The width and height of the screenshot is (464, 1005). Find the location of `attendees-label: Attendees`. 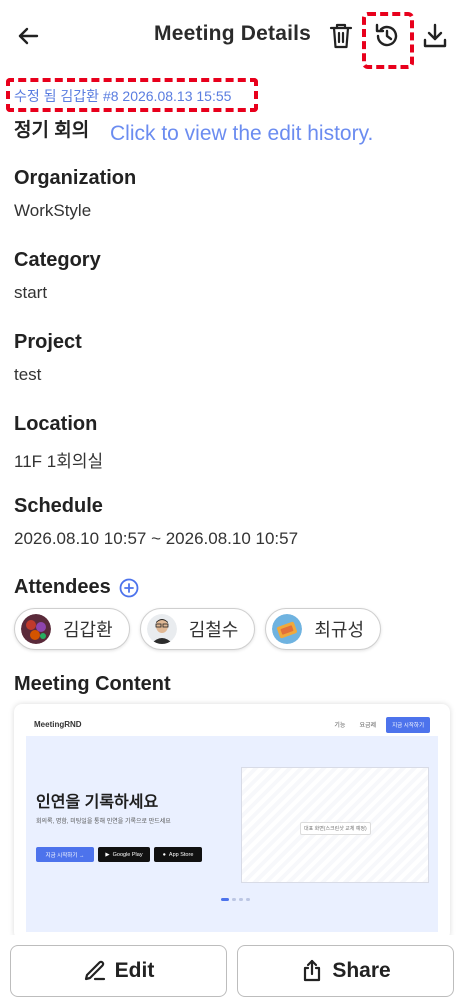

attendees-label: Attendees is located at coordinates (62, 587).